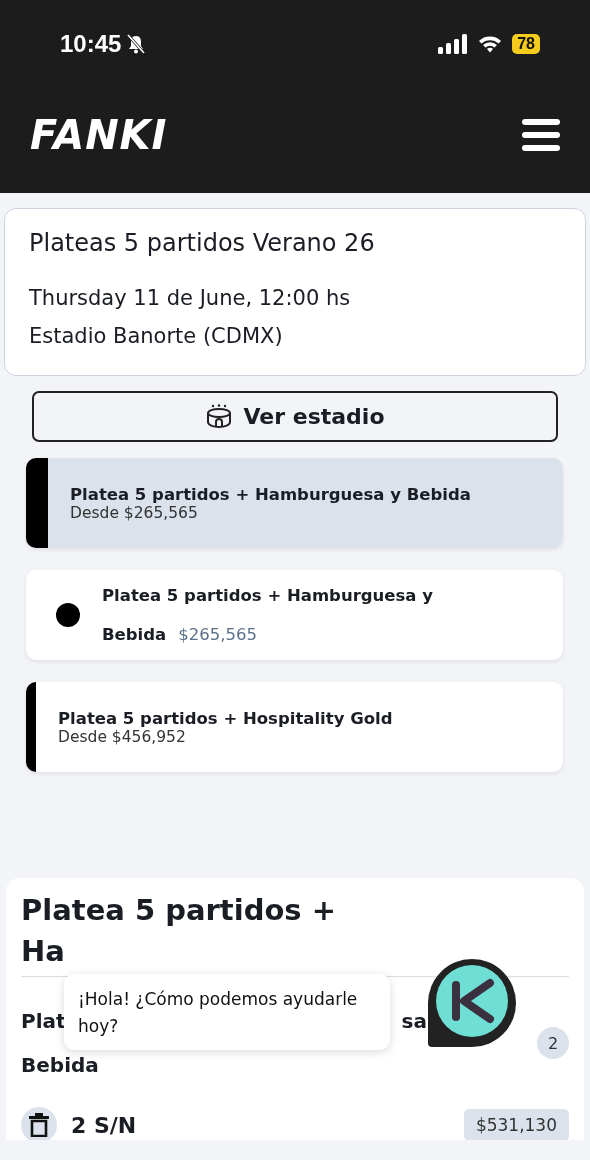 This screenshot has height=1160, width=590. Describe the element at coordinates (190, 298) in the screenshot. I see `event-date: Thursday 11 de June, 12:00 hs` at that location.